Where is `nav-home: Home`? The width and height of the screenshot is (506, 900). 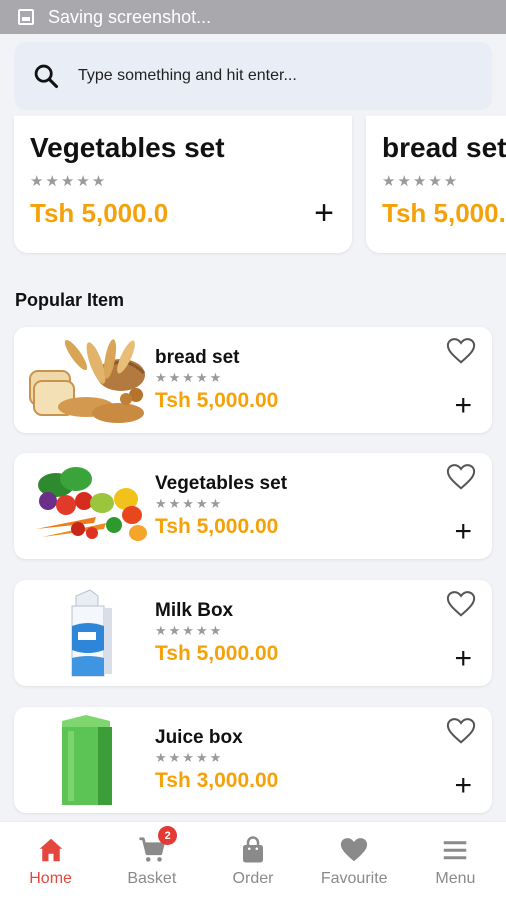 nav-home: Home is located at coordinates (50, 861).